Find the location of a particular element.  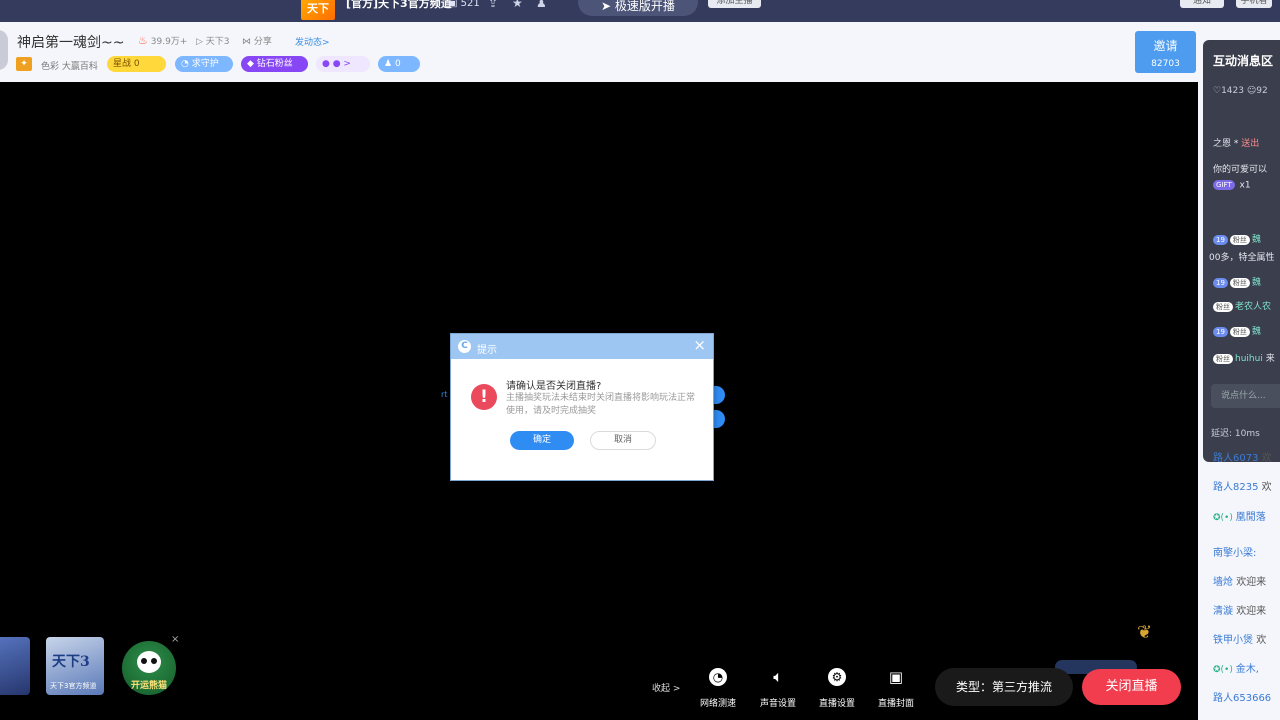

dialog-question: 请确认是否关闭直播? is located at coordinates (554, 386).